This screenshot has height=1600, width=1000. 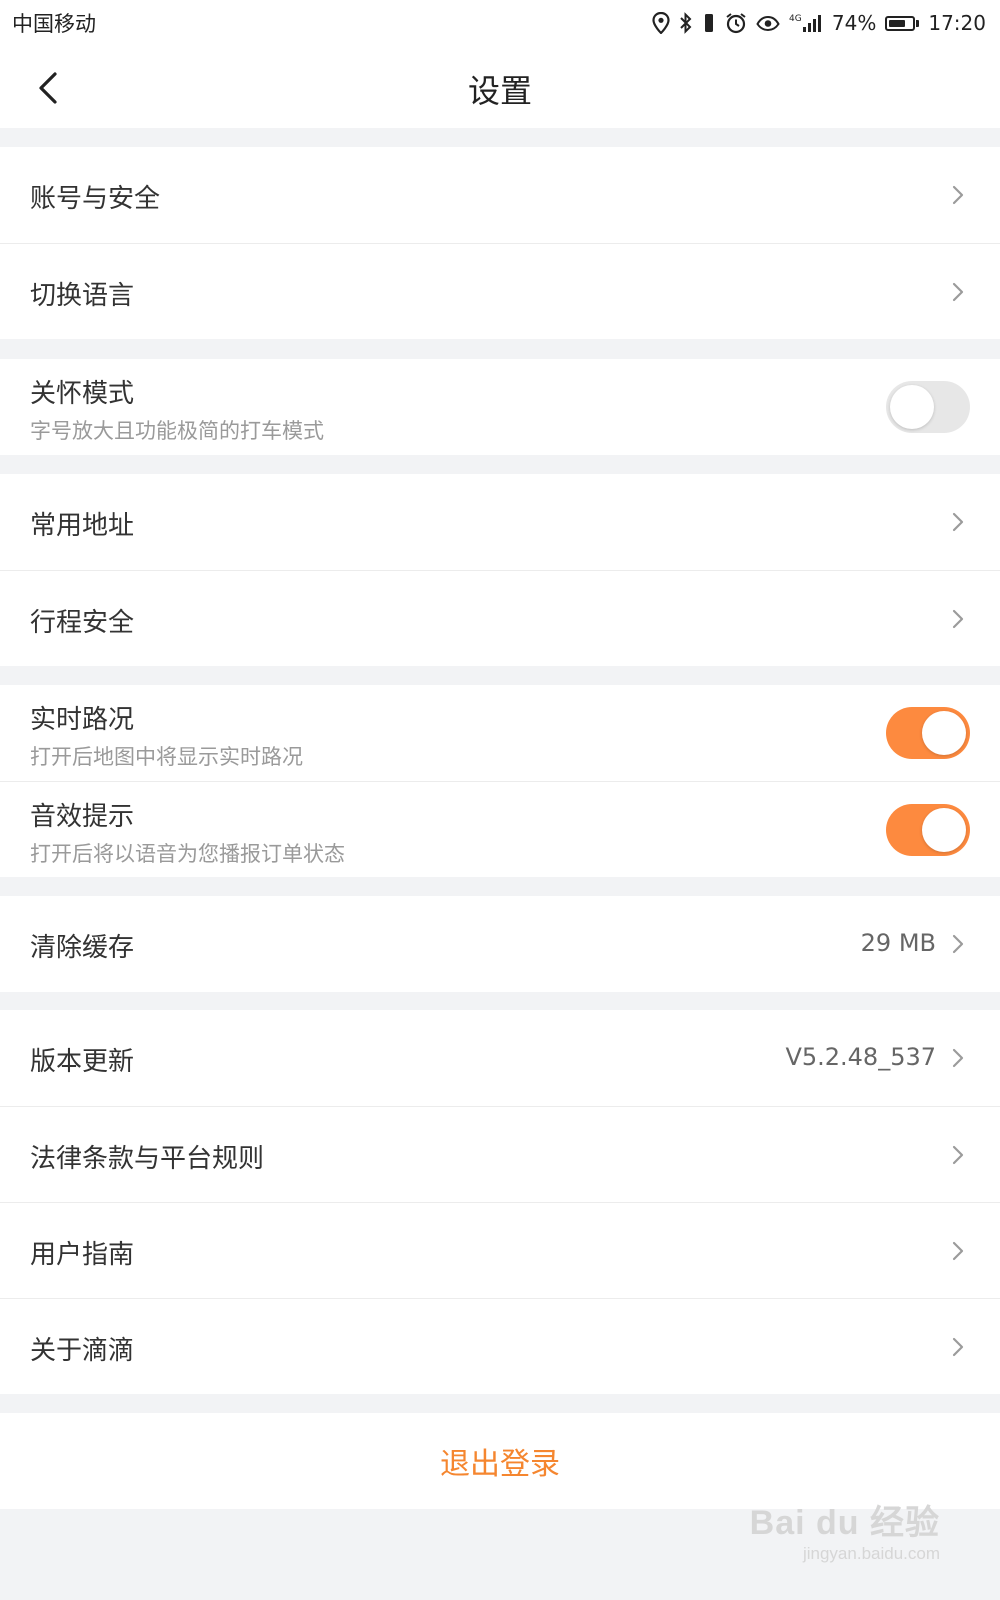 I want to click on navigation-bar: 设置, so click(x=500, y=88).